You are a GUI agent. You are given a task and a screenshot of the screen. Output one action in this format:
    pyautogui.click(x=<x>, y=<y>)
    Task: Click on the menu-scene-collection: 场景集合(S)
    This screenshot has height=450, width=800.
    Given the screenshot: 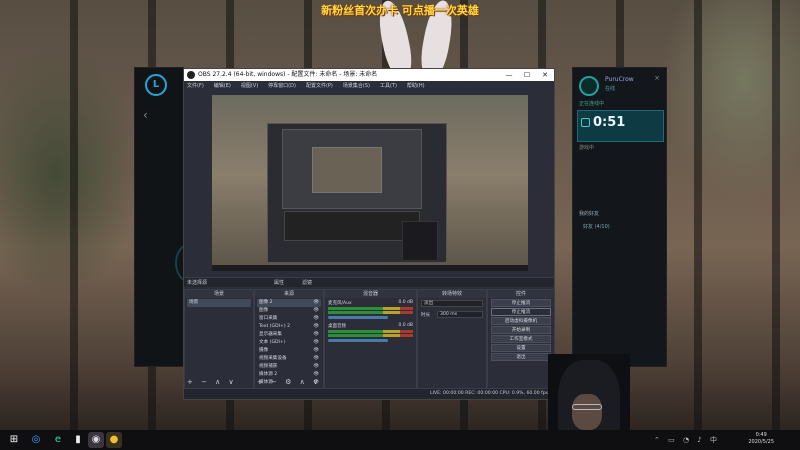 What is the action you would take?
    pyautogui.click(x=356, y=86)
    